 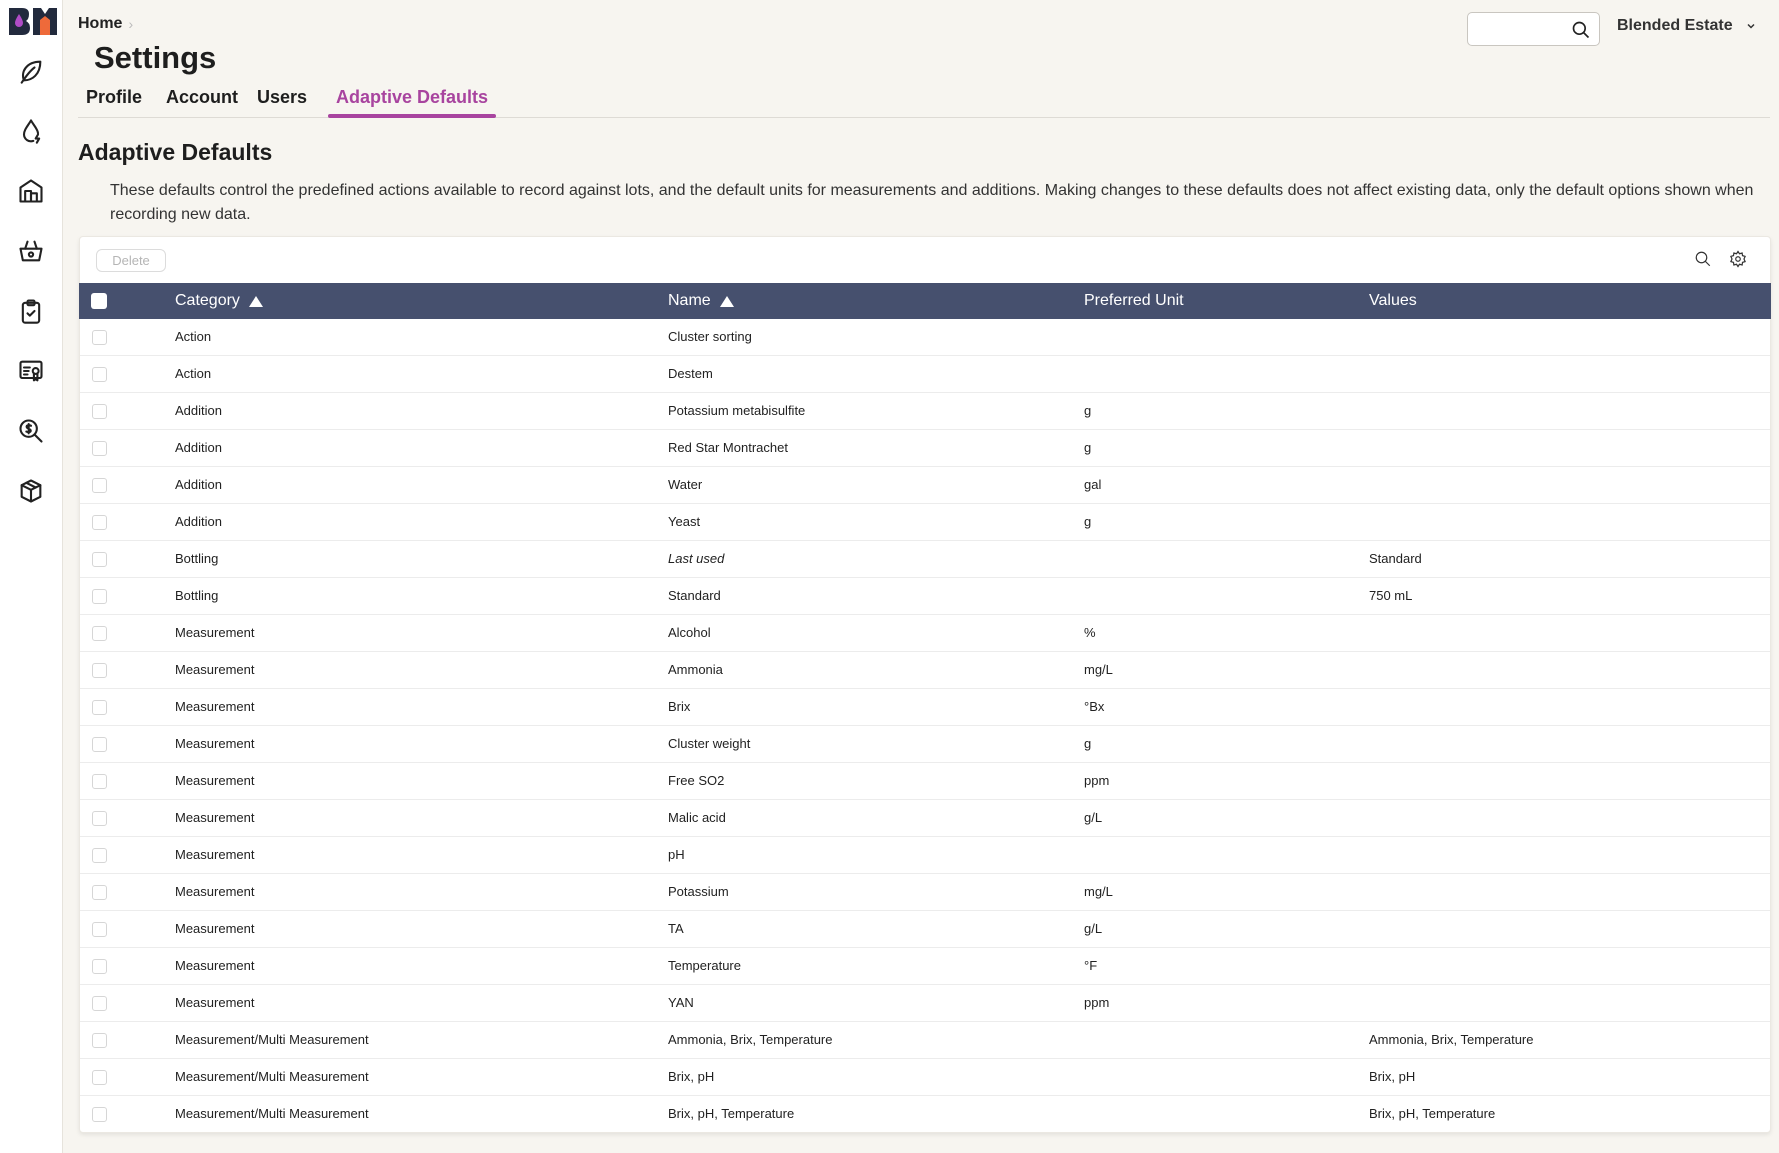 I want to click on sidebar-item-tasks, so click(x=31, y=311).